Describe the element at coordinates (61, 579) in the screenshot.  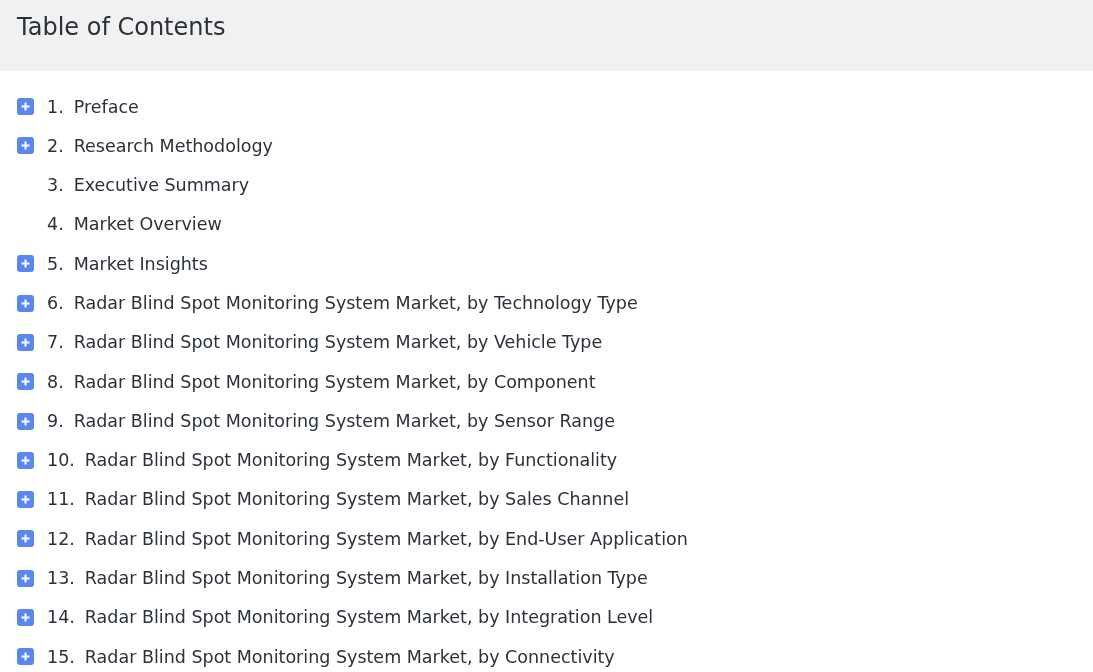
I see `item-number: 13.` at that location.